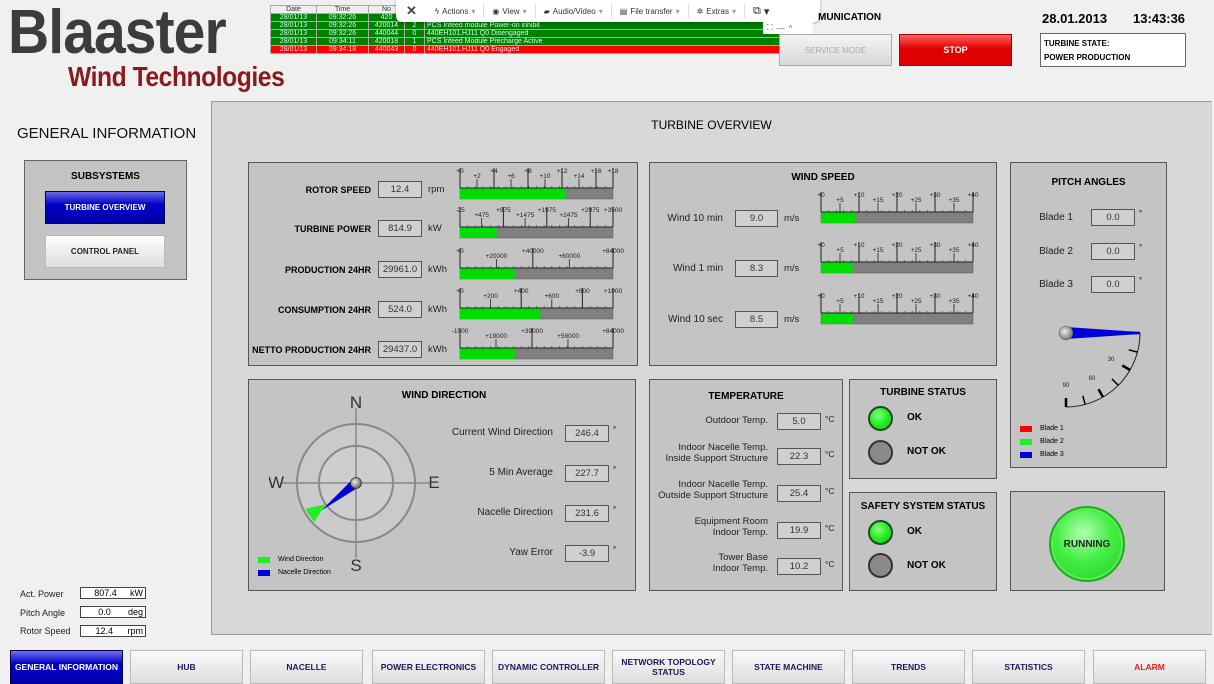 The width and height of the screenshot is (1214, 684). I want to click on turbine-ok-led, so click(880, 418).